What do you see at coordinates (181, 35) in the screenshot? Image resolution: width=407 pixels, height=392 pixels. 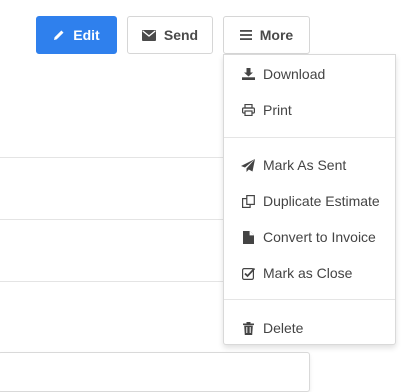 I see `send-button-label: Send` at bounding box center [181, 35].